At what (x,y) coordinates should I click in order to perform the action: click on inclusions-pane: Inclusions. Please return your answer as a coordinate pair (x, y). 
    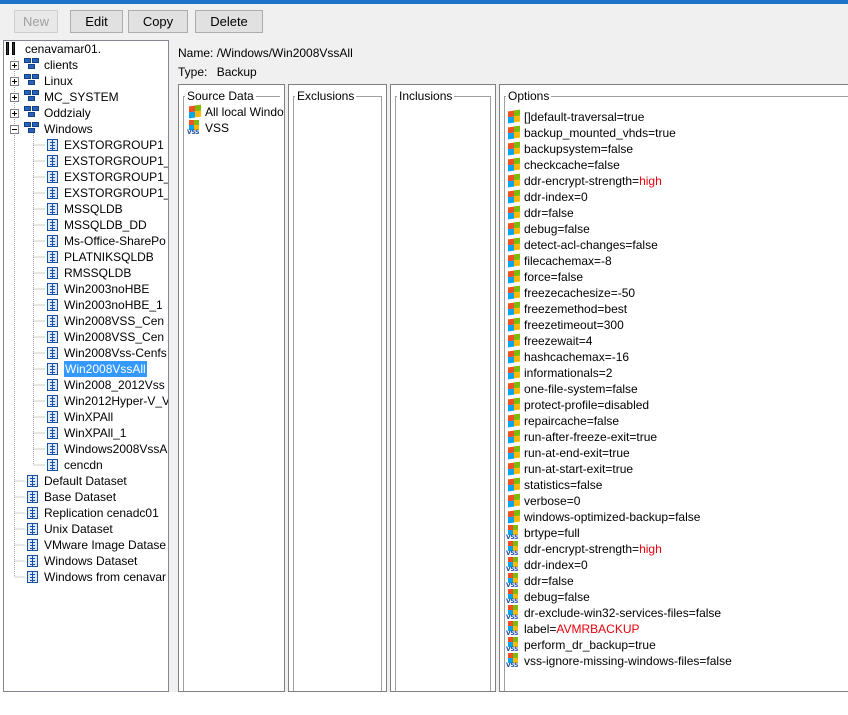
    Looking at the image, I should click on (443, 388).